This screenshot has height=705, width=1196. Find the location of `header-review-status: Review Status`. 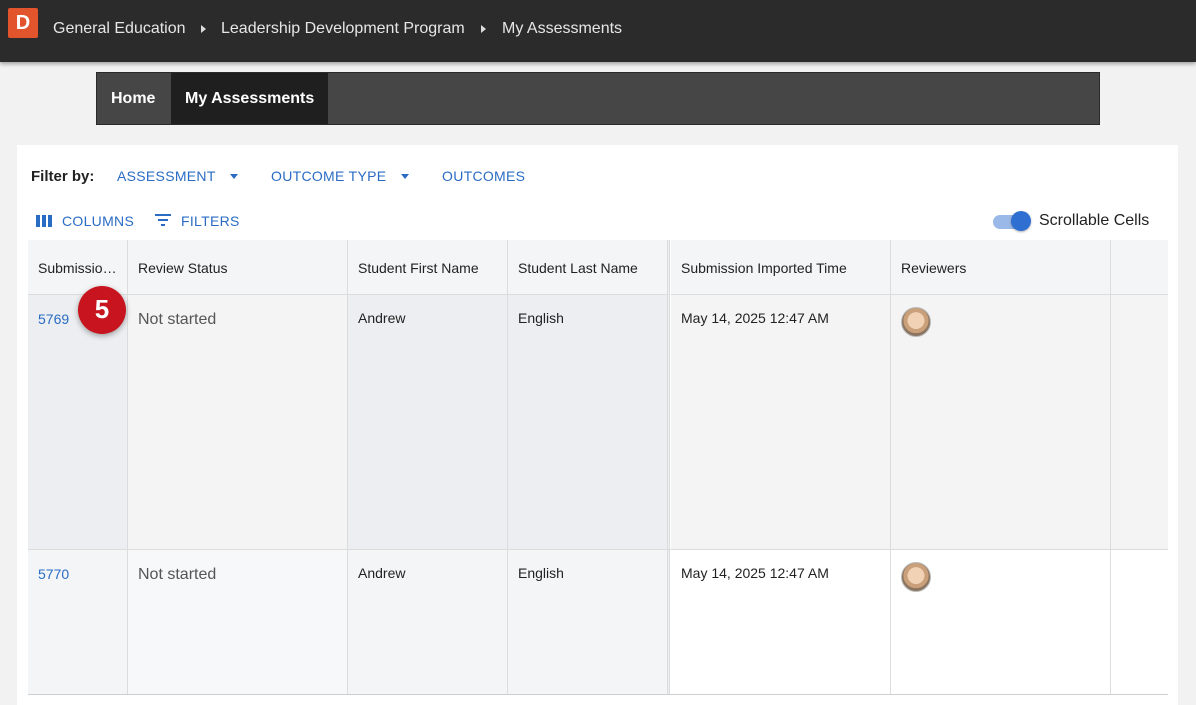

header-review-status: Review Status is located at coordinates (237, 267).